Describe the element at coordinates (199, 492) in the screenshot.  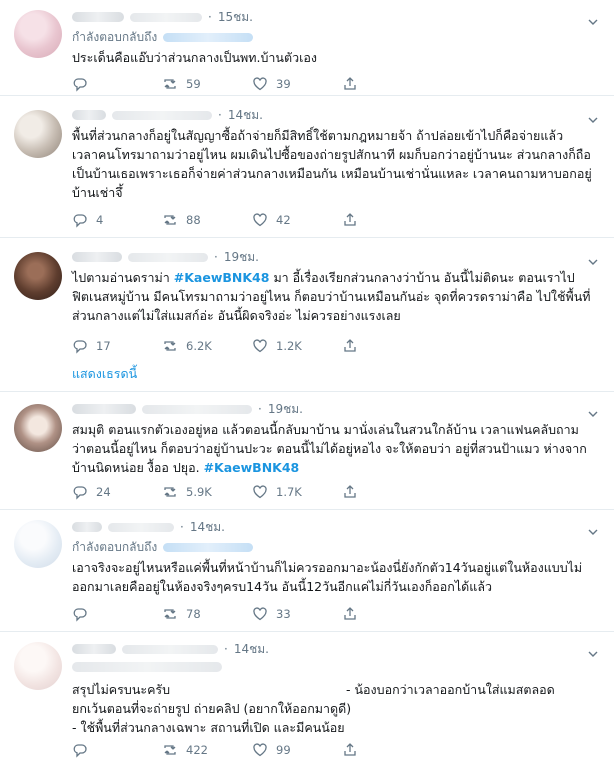
I see `retweet-count: 5.9K` at that location.